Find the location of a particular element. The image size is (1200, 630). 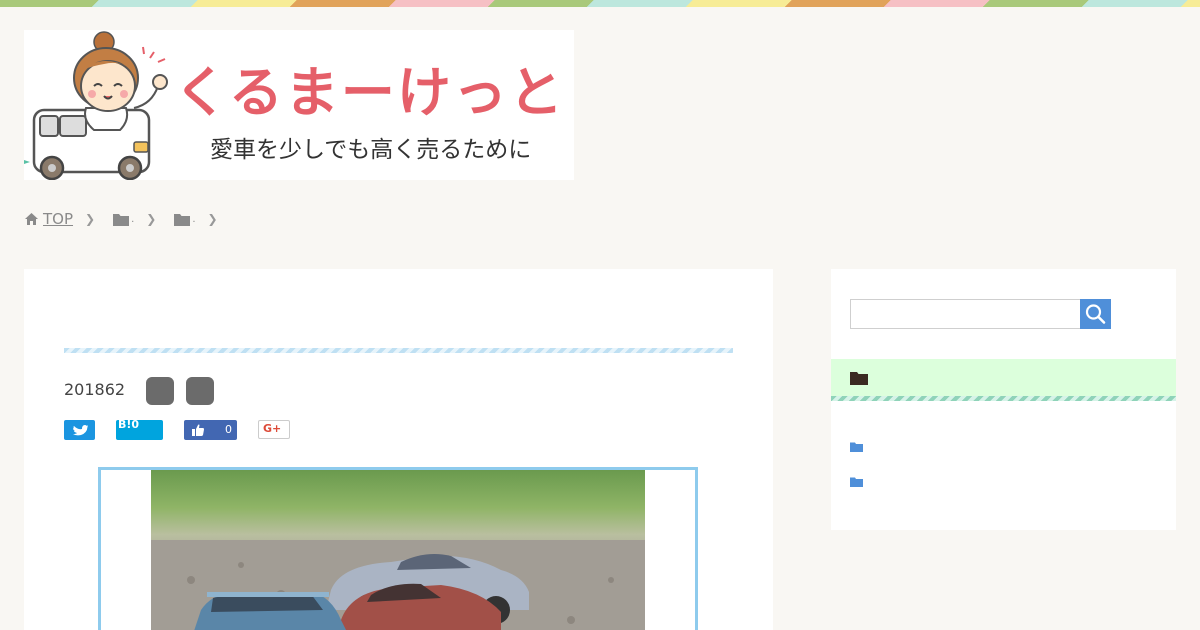

breadcrumb-item-category: . ❯ is located at coordinates (143, 219).